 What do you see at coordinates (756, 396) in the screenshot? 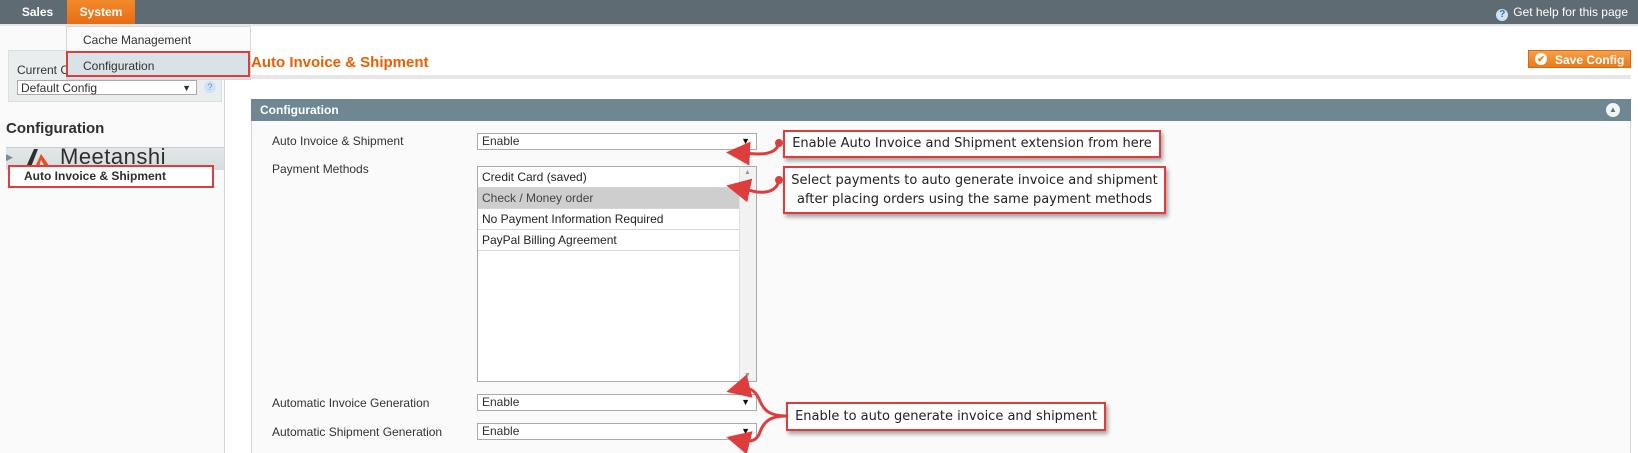
I see `arrow-to-invoice-generation` at bounding box center [756, 396].